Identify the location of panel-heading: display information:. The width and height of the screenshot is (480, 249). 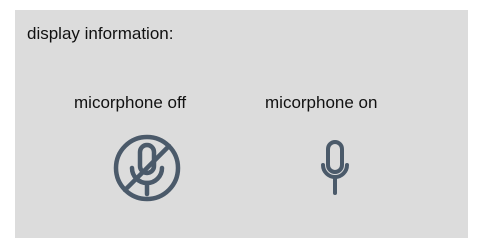
(100, 33).